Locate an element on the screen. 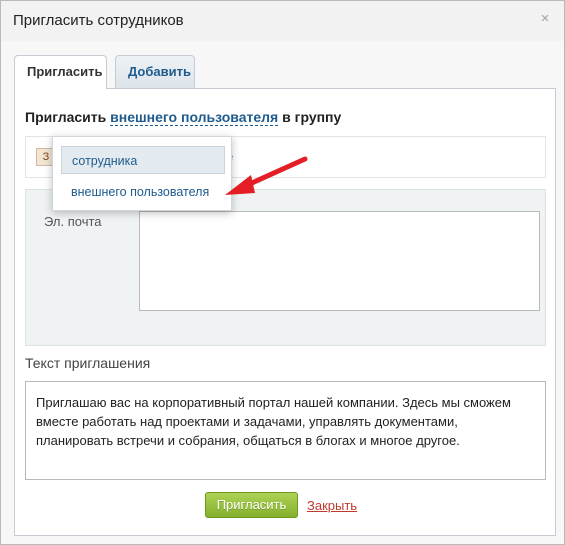 The width and height of the screenshot is (565, 545). tab-add: Добавить is located at coordinates (155, 71).